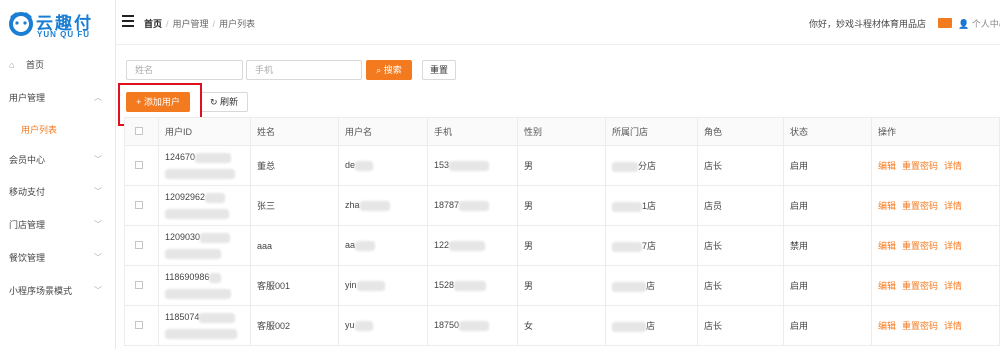  Describe the element at coordinates (651, 131) in the screenshot. I see `column-header: 所属门店` at that location.